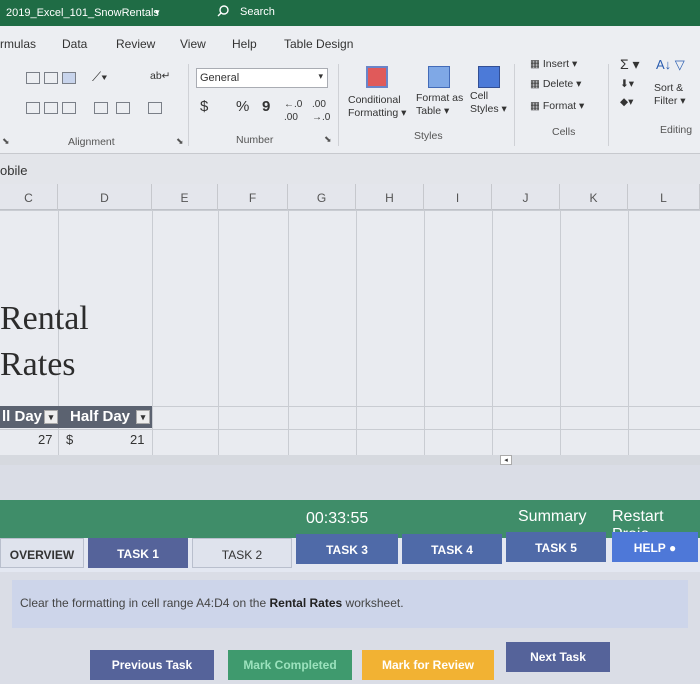 The image size is (700, 684). Describe the element at coordinates (664, 197) in the screenshot. I see `column-header-l: L` at that location.